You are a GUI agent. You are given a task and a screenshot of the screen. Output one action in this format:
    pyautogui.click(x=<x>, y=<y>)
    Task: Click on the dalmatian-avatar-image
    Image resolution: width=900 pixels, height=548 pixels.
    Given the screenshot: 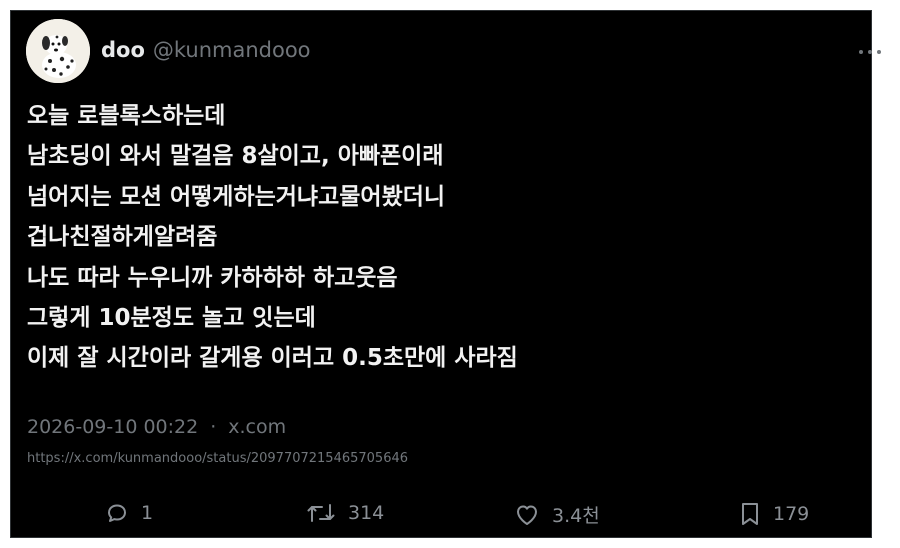 What is the action you would take?
    pyautogui.click(x=58, y=51)
    